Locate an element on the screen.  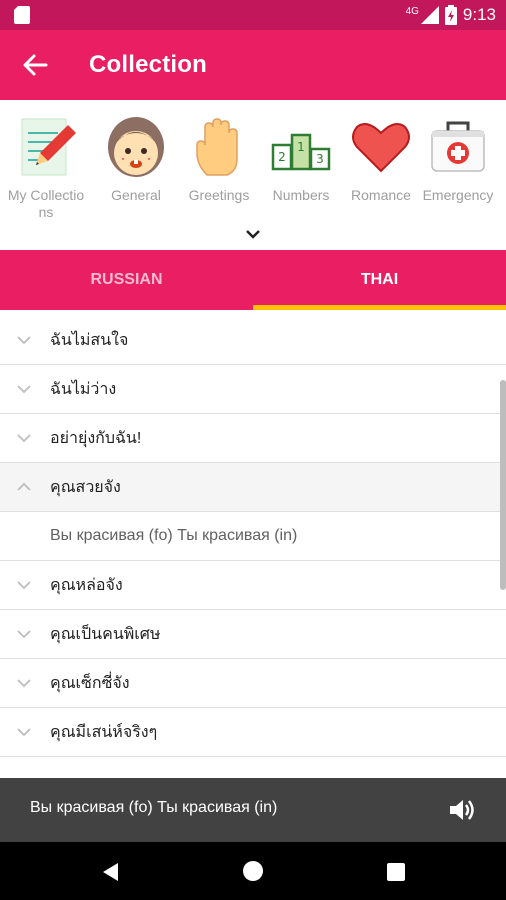
category-greetings: Greetings is located at coordinates (219, 159).